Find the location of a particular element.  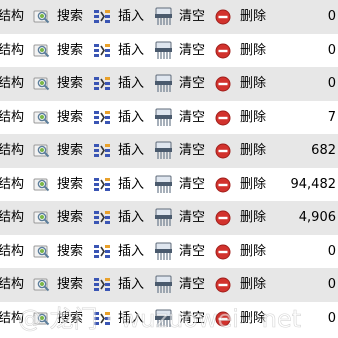

row-count: 682 is located at coordinates (323, 150).